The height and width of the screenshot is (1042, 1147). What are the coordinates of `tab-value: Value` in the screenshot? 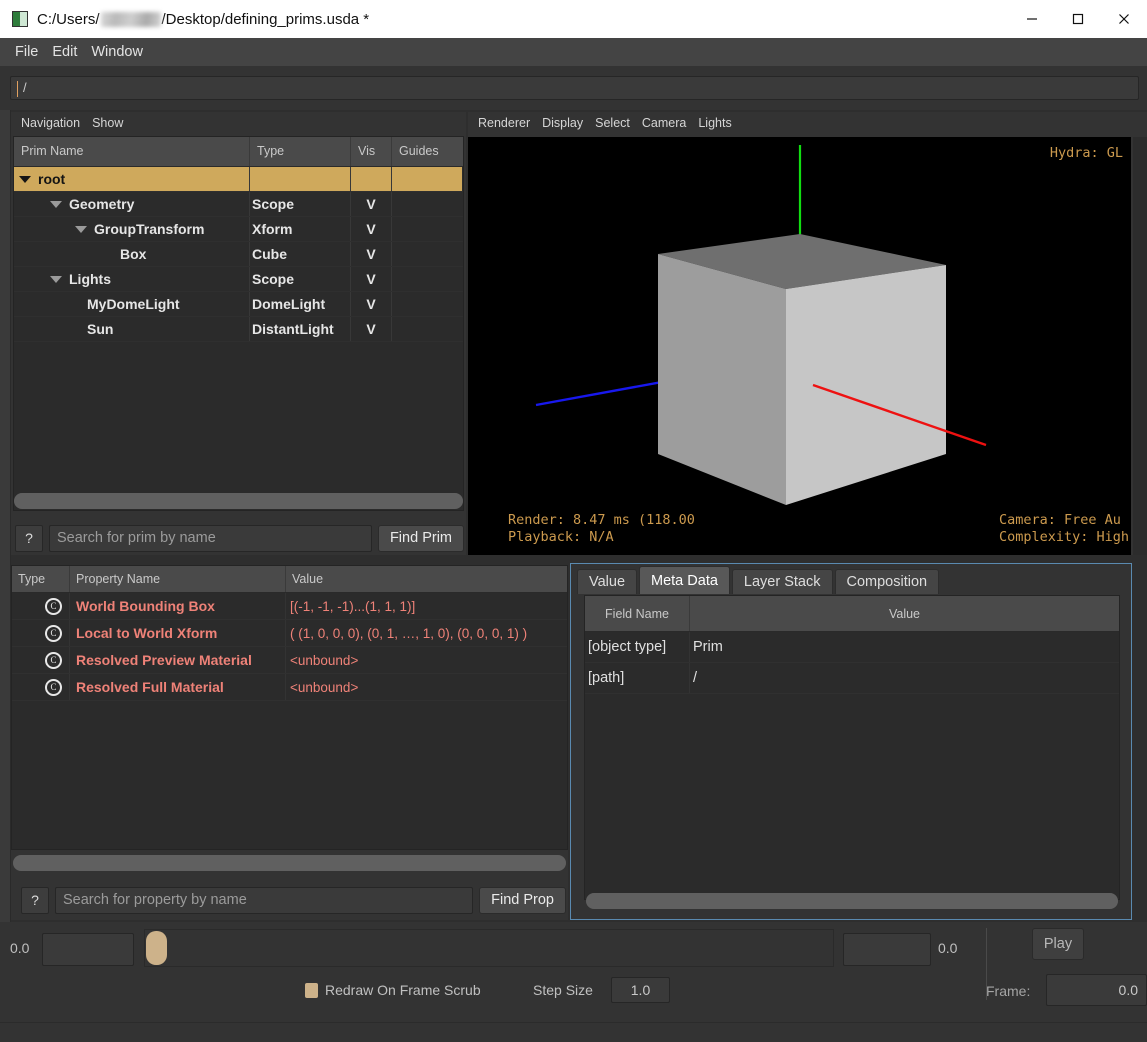 It's located at (607, 581).